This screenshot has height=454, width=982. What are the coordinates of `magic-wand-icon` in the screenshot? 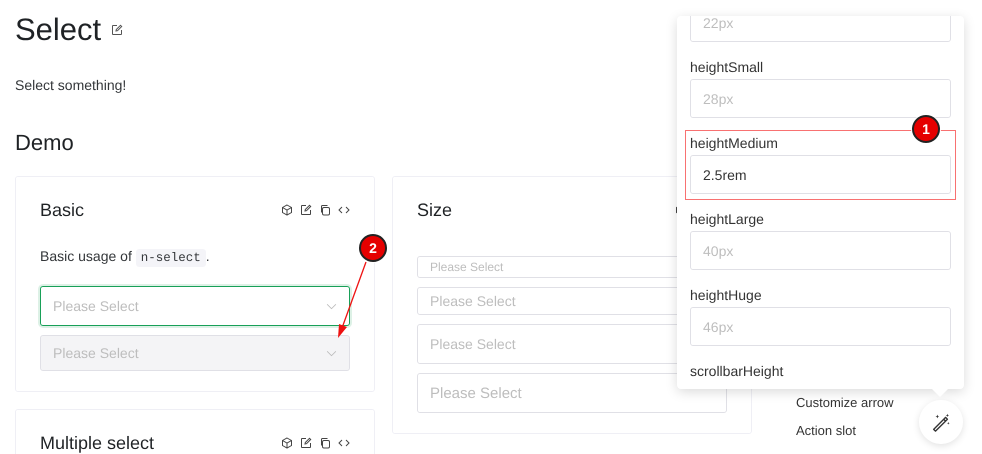 It's located at (941, 422).